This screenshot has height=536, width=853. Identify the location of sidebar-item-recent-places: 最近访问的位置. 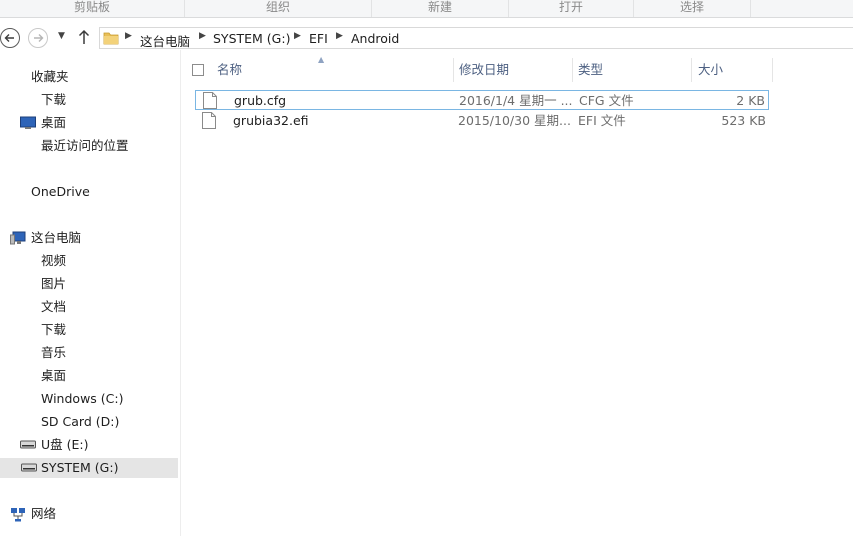
(85, 146).